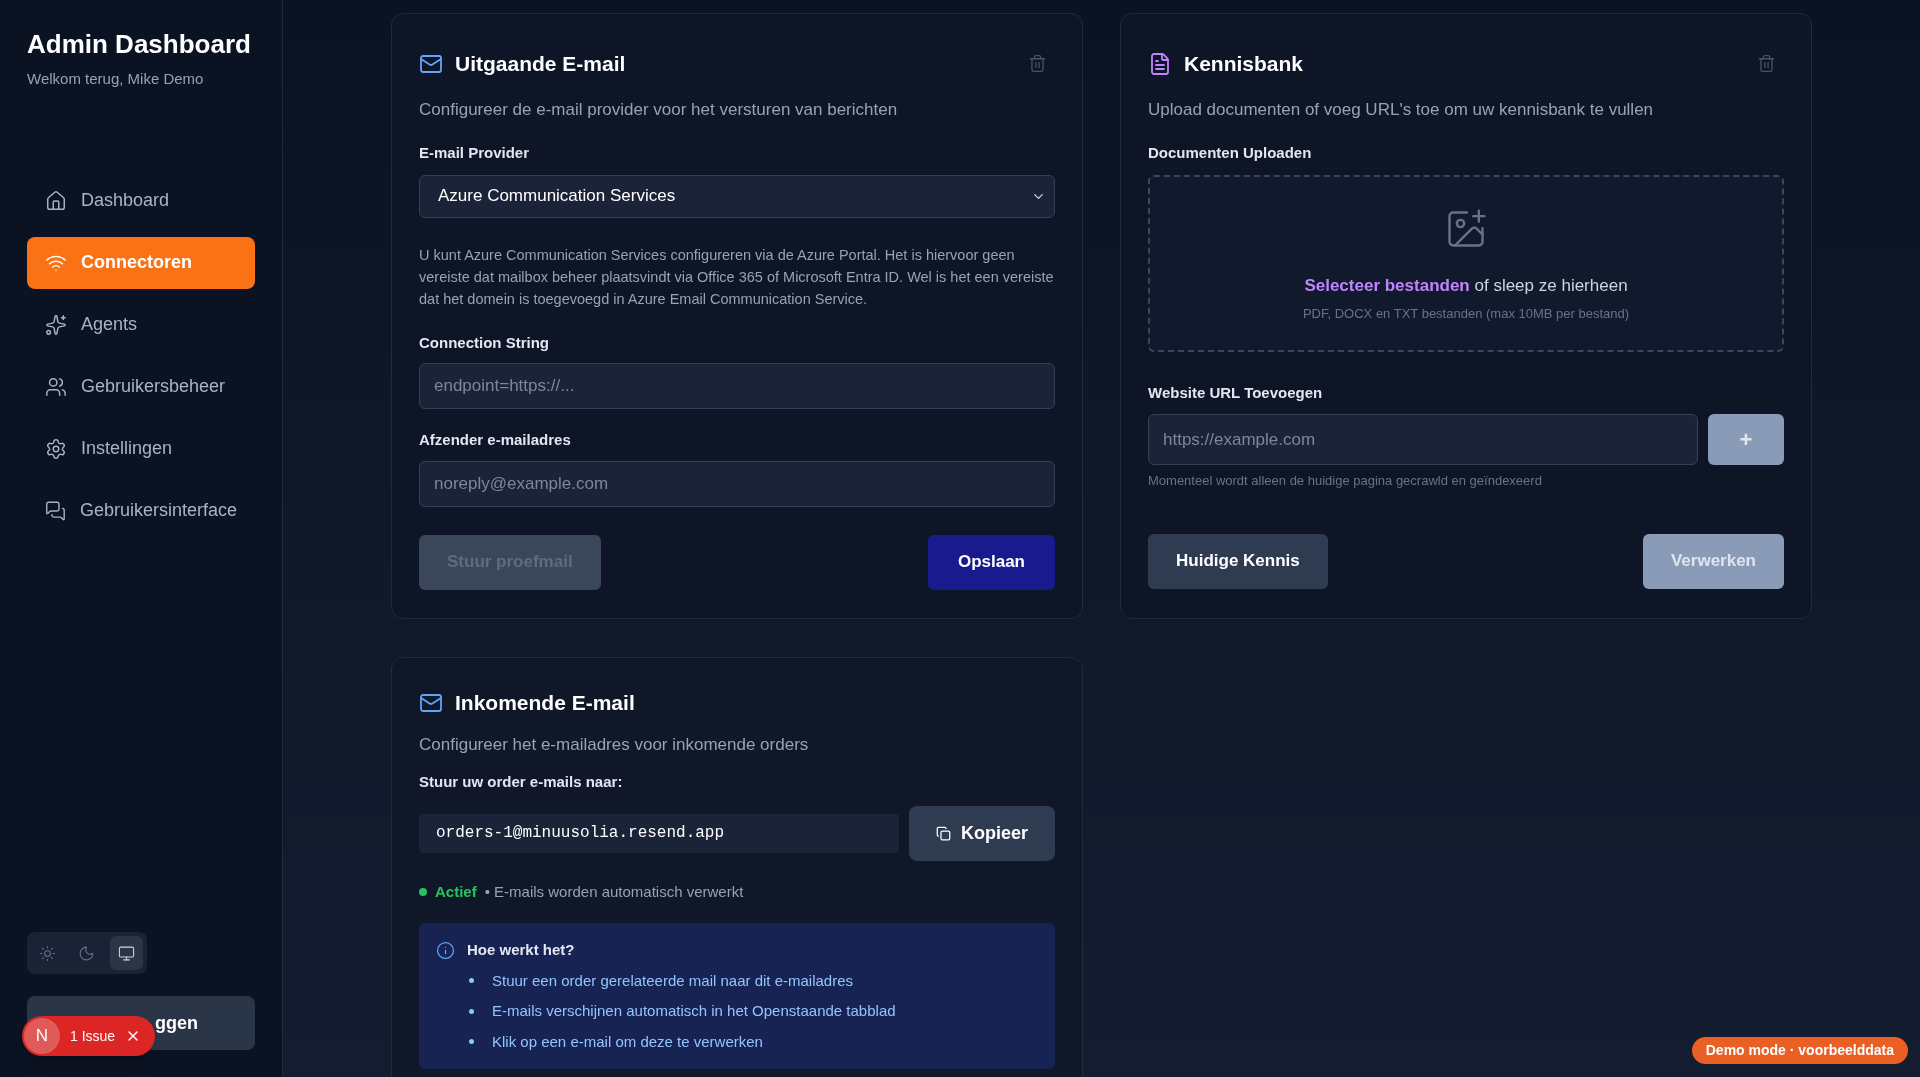  Describe the element at coordinates (1401, 109) in the screenshot. I see `card-description: Upload documenten of voeg URL's toe om uw kennisbank te vullen` at that location.